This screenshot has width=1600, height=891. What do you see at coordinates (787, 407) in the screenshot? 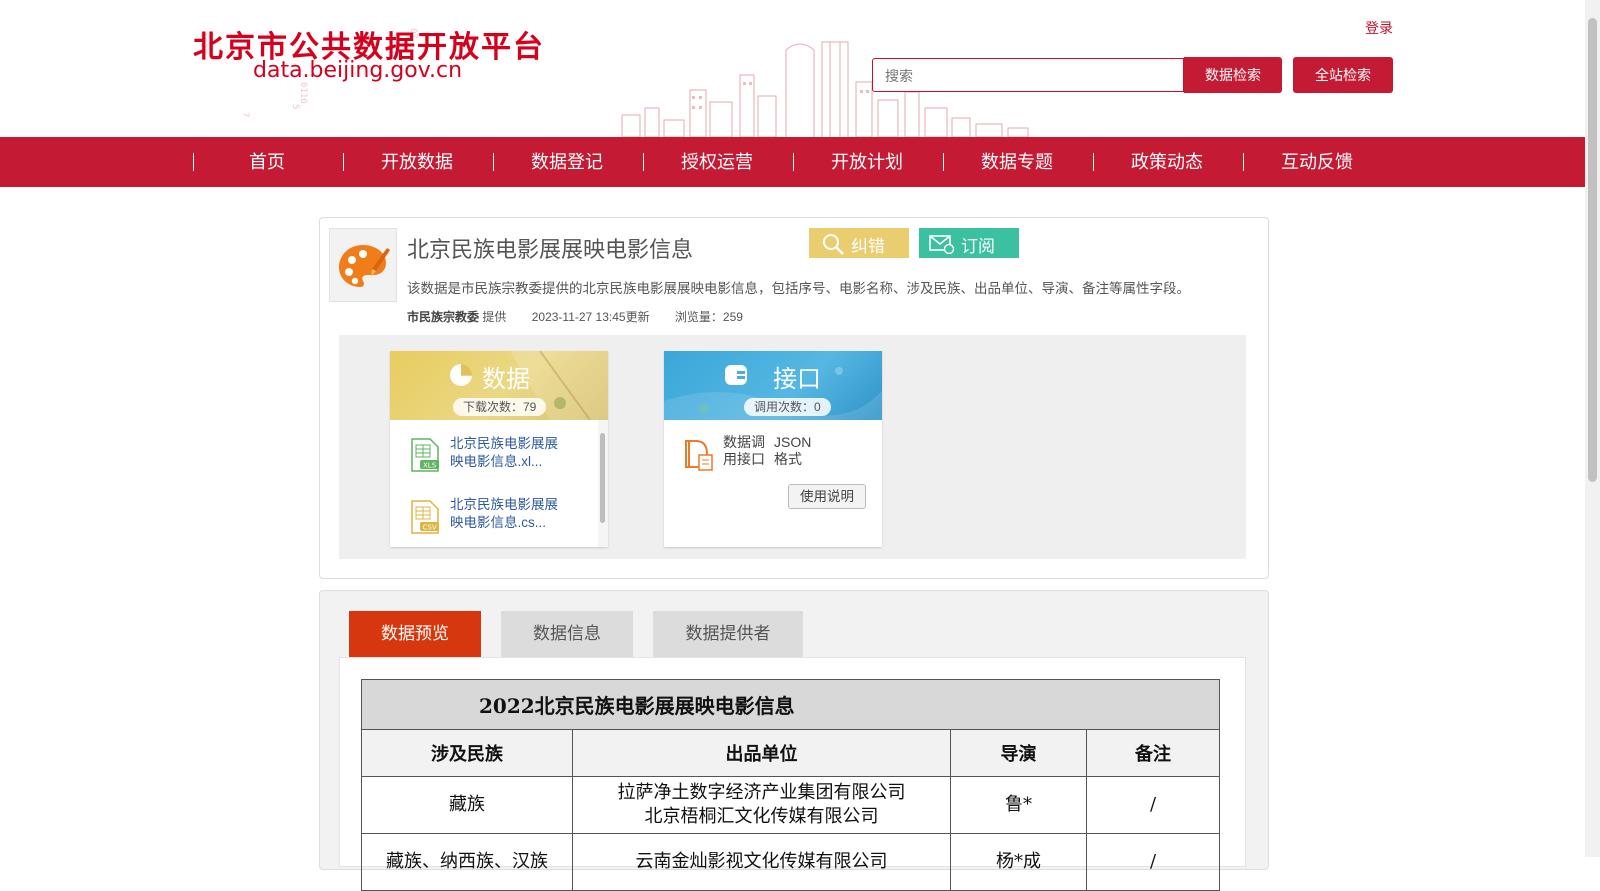
I see `api-call-count: 调用次数：0` at bounding box center [787, 407].